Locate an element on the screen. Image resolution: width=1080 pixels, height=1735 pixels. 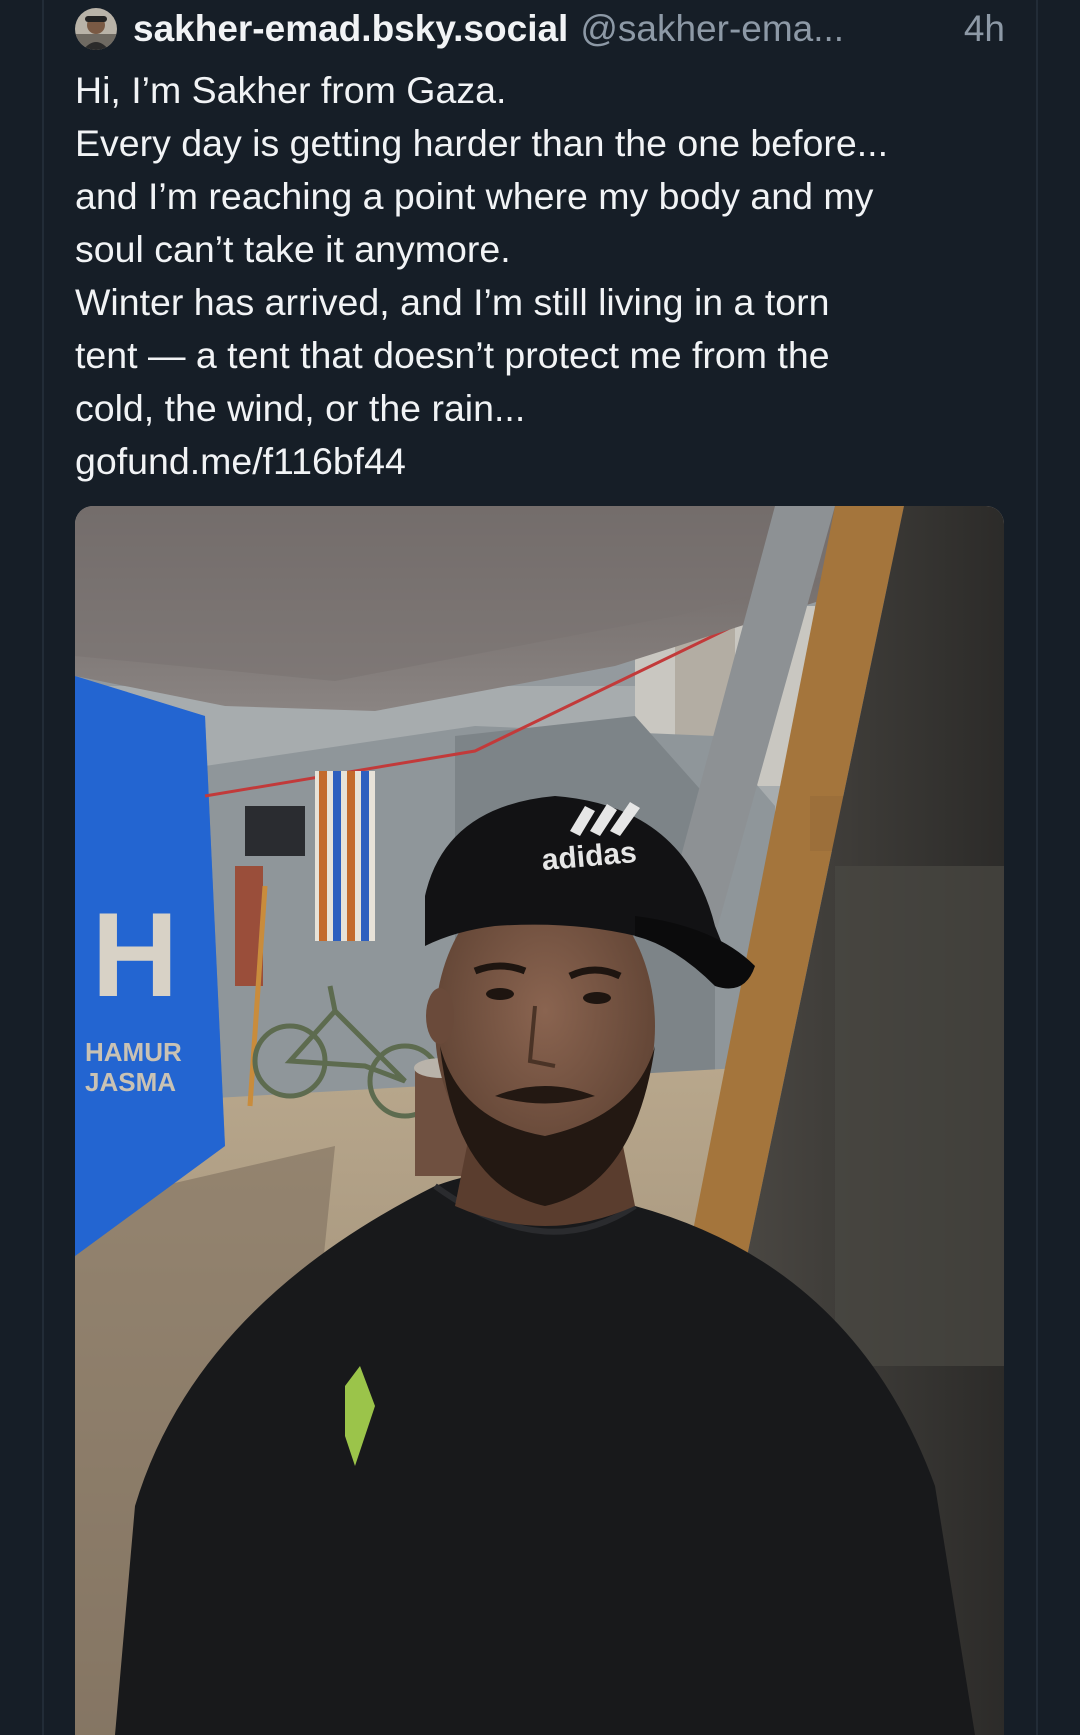
post-text-line: Hi, I’m Sakher from Gaza. is located at coordinates (291, 90).